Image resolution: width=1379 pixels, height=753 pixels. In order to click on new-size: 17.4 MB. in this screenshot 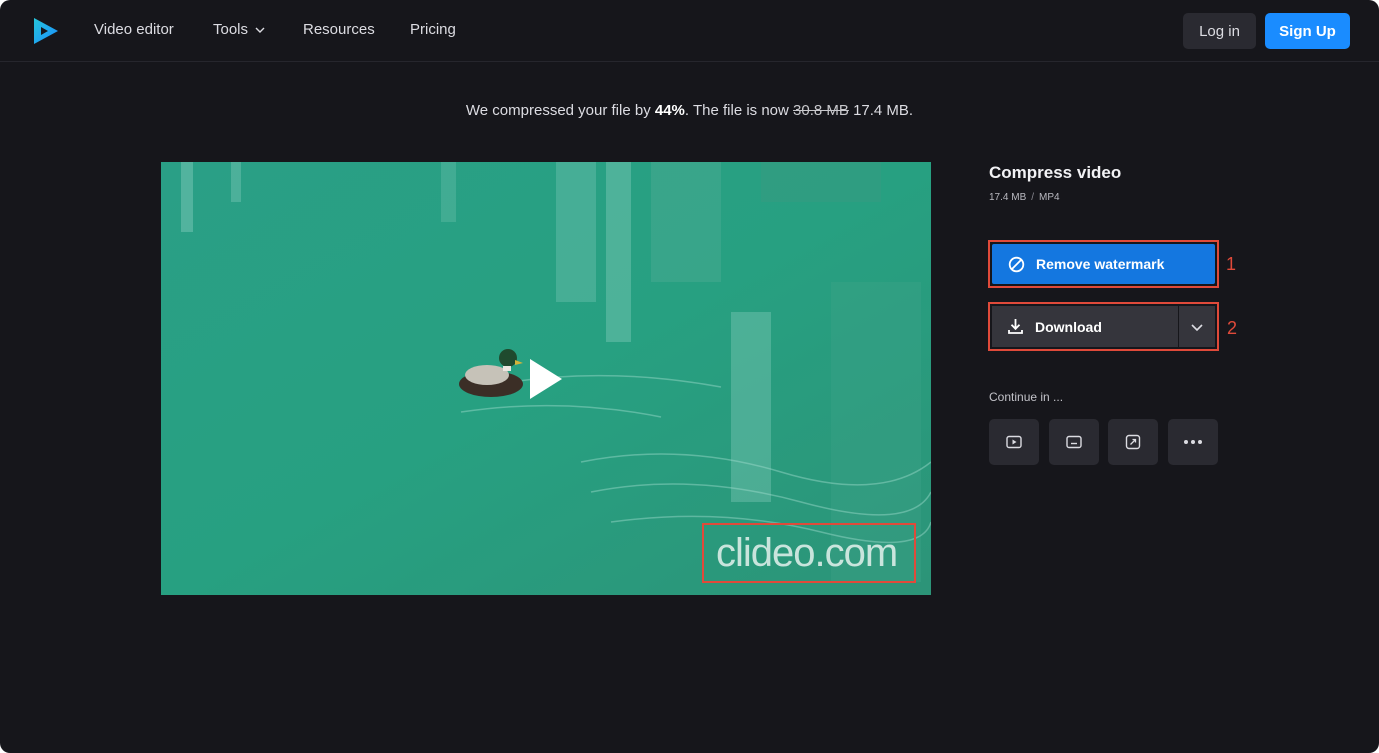, I will do `click(883, 110)`.